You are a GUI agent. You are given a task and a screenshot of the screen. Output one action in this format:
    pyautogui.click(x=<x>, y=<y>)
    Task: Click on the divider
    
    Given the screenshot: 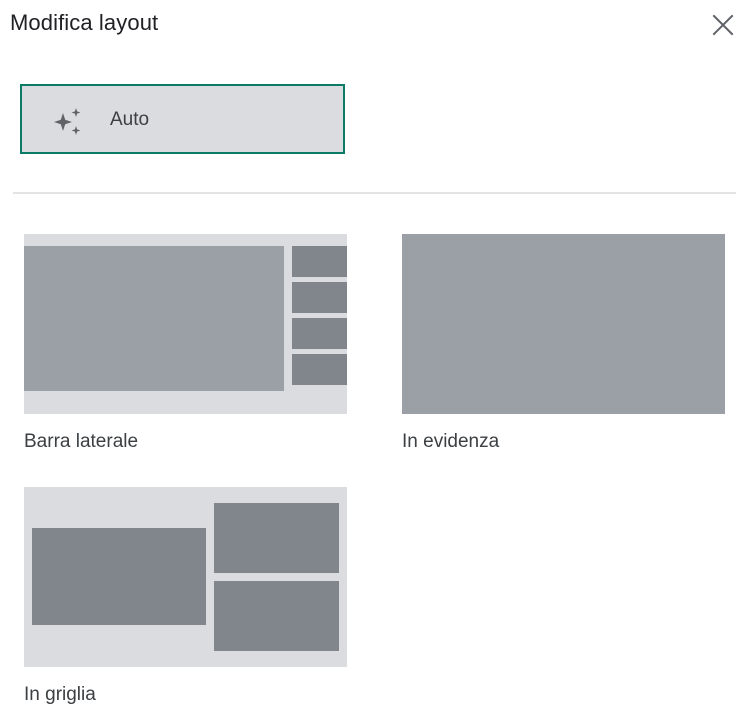 What is the action you would take?
    pyautogui.click(x=374, y=193)
    